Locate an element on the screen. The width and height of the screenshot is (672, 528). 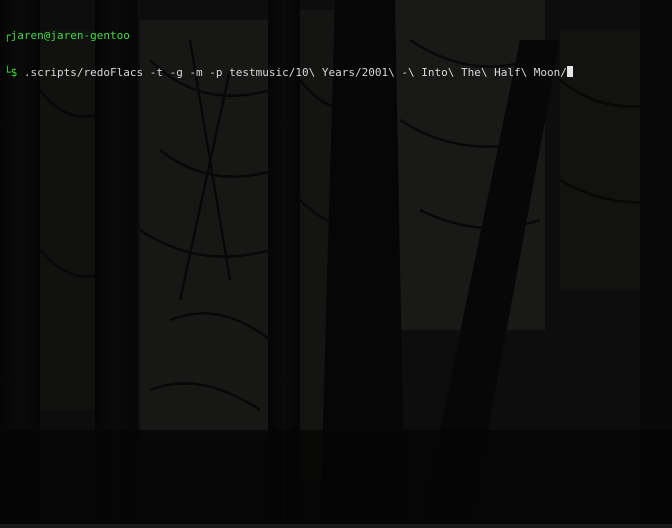
prompt-box-bottom: └ is located at coordinates (7, 72).